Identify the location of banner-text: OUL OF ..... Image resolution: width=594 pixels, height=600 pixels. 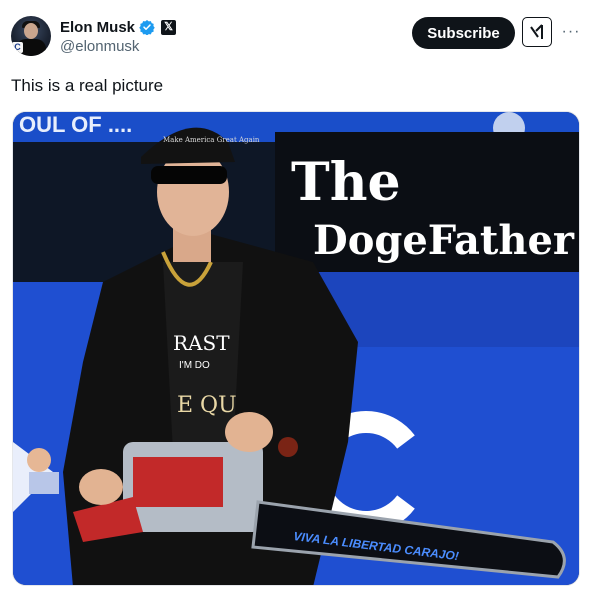
(75, 124).